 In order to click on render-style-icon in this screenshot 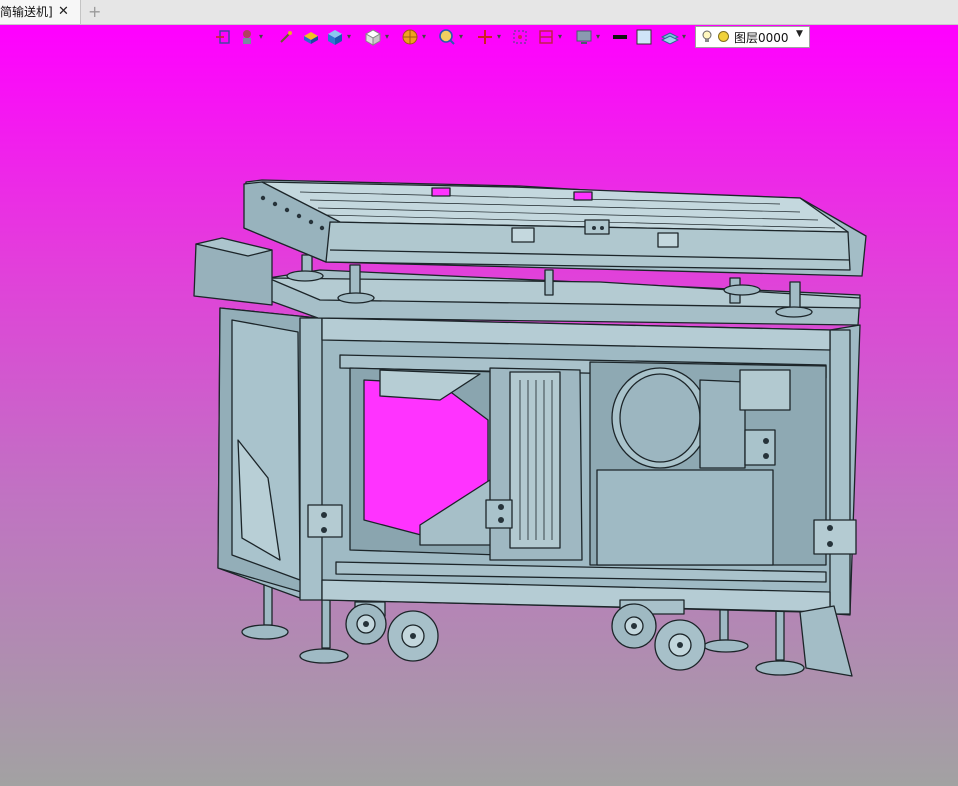, I will do `click(410, 37)`.